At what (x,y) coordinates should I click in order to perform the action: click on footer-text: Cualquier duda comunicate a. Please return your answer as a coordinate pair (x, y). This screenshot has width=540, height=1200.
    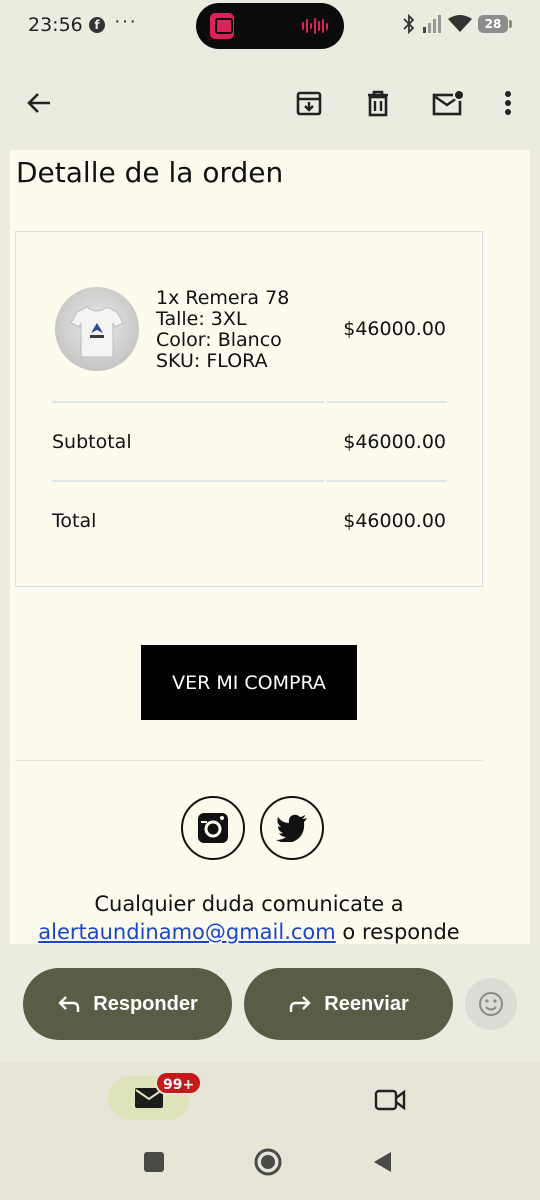
    Looking at the image, I should click on (249, 904).